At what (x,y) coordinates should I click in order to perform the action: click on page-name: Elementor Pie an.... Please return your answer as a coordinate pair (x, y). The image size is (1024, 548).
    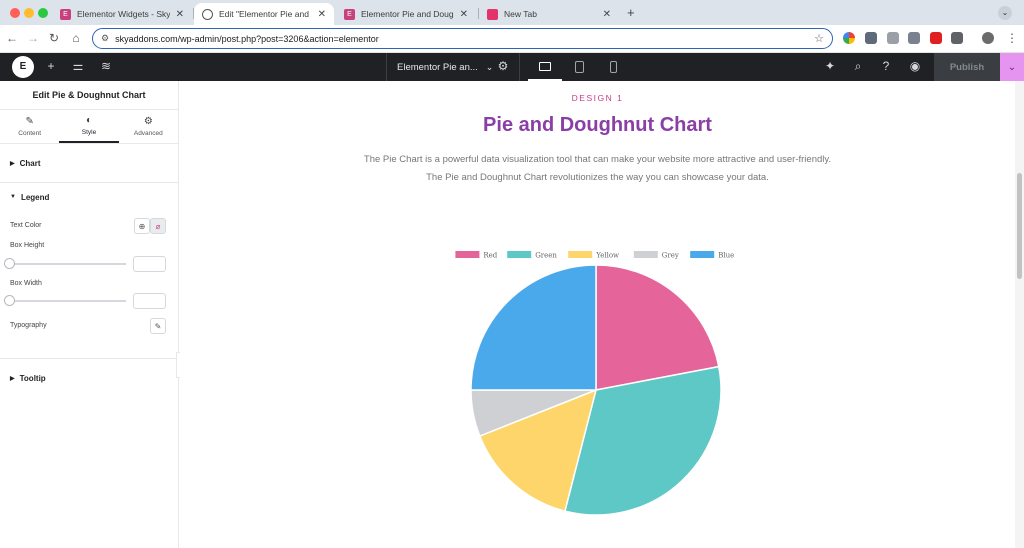
    Looking at the image, I should click on (437, 67).